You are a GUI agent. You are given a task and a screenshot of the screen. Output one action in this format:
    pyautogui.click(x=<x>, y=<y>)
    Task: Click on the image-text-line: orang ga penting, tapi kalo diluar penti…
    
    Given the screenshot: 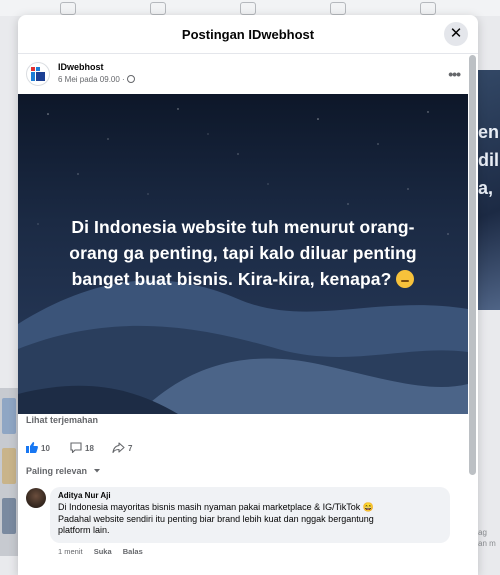 What is the action you would take?
    pyautogui.click(x=243, y=253)
    